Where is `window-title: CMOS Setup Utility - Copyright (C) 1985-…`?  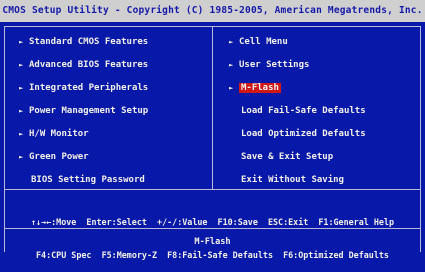
window-title: CMOS Setup Utility - Copyright (C) 1985-… is located at coordinates (212, 10).